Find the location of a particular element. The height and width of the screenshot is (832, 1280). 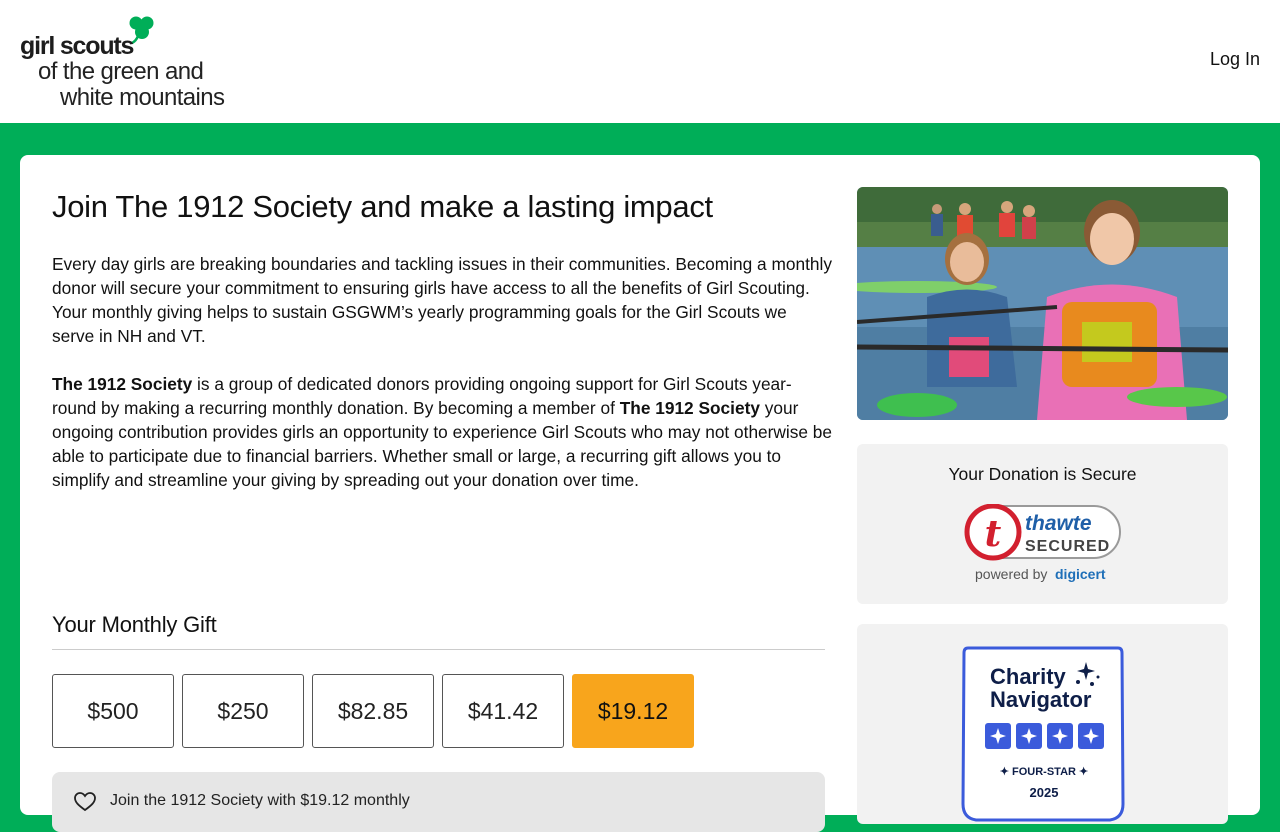

amount-option-250: $250 is located at coordinates (243, 711).